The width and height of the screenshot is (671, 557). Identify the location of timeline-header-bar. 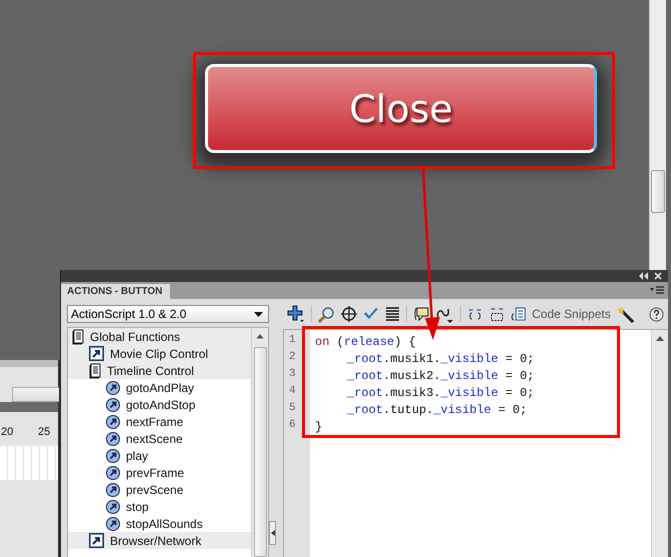
(29, 407).